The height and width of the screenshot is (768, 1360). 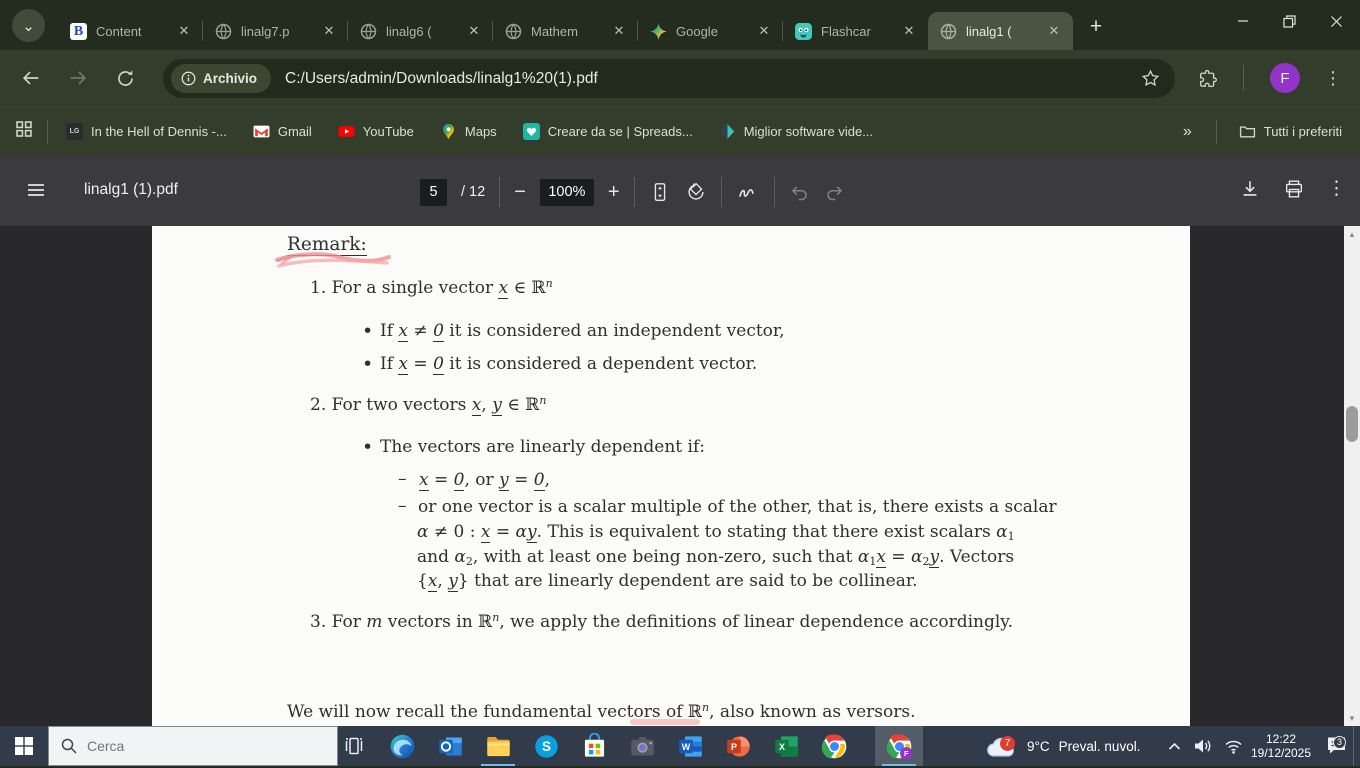 What do you see at coordinates (642, 746) in the screenshot?
I see `taskbar-camera` at bounding box center [642, 746].